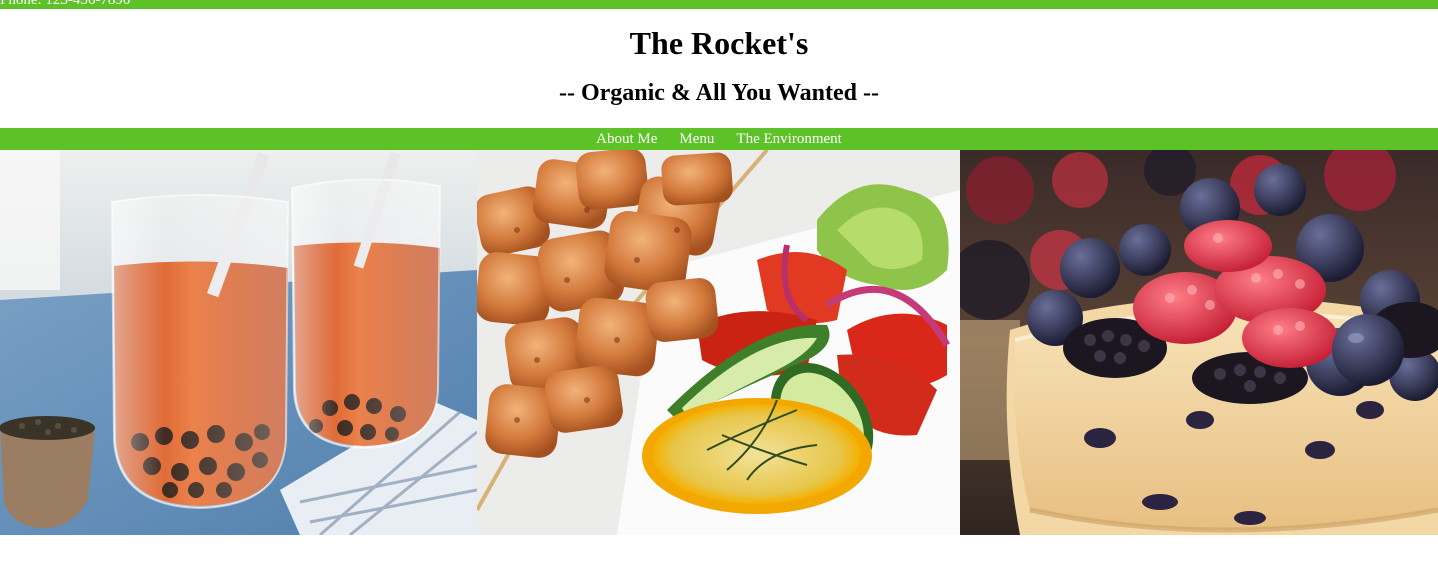 This screenshot has width=1438, height=577. What do you see at coordinates (788, 139) in the screenshot?
I see `nav-link-the-environment: The Environment` at bounding box center [788, 139].